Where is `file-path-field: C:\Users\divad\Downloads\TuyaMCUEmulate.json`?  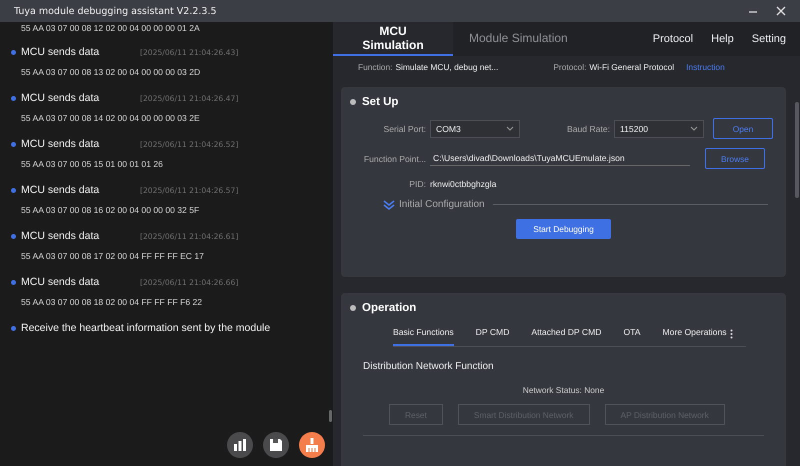
file-path-field: C:\Users\divad\Downloads\TuyaMCUEmulate.json is located at coordinates (560, 158).